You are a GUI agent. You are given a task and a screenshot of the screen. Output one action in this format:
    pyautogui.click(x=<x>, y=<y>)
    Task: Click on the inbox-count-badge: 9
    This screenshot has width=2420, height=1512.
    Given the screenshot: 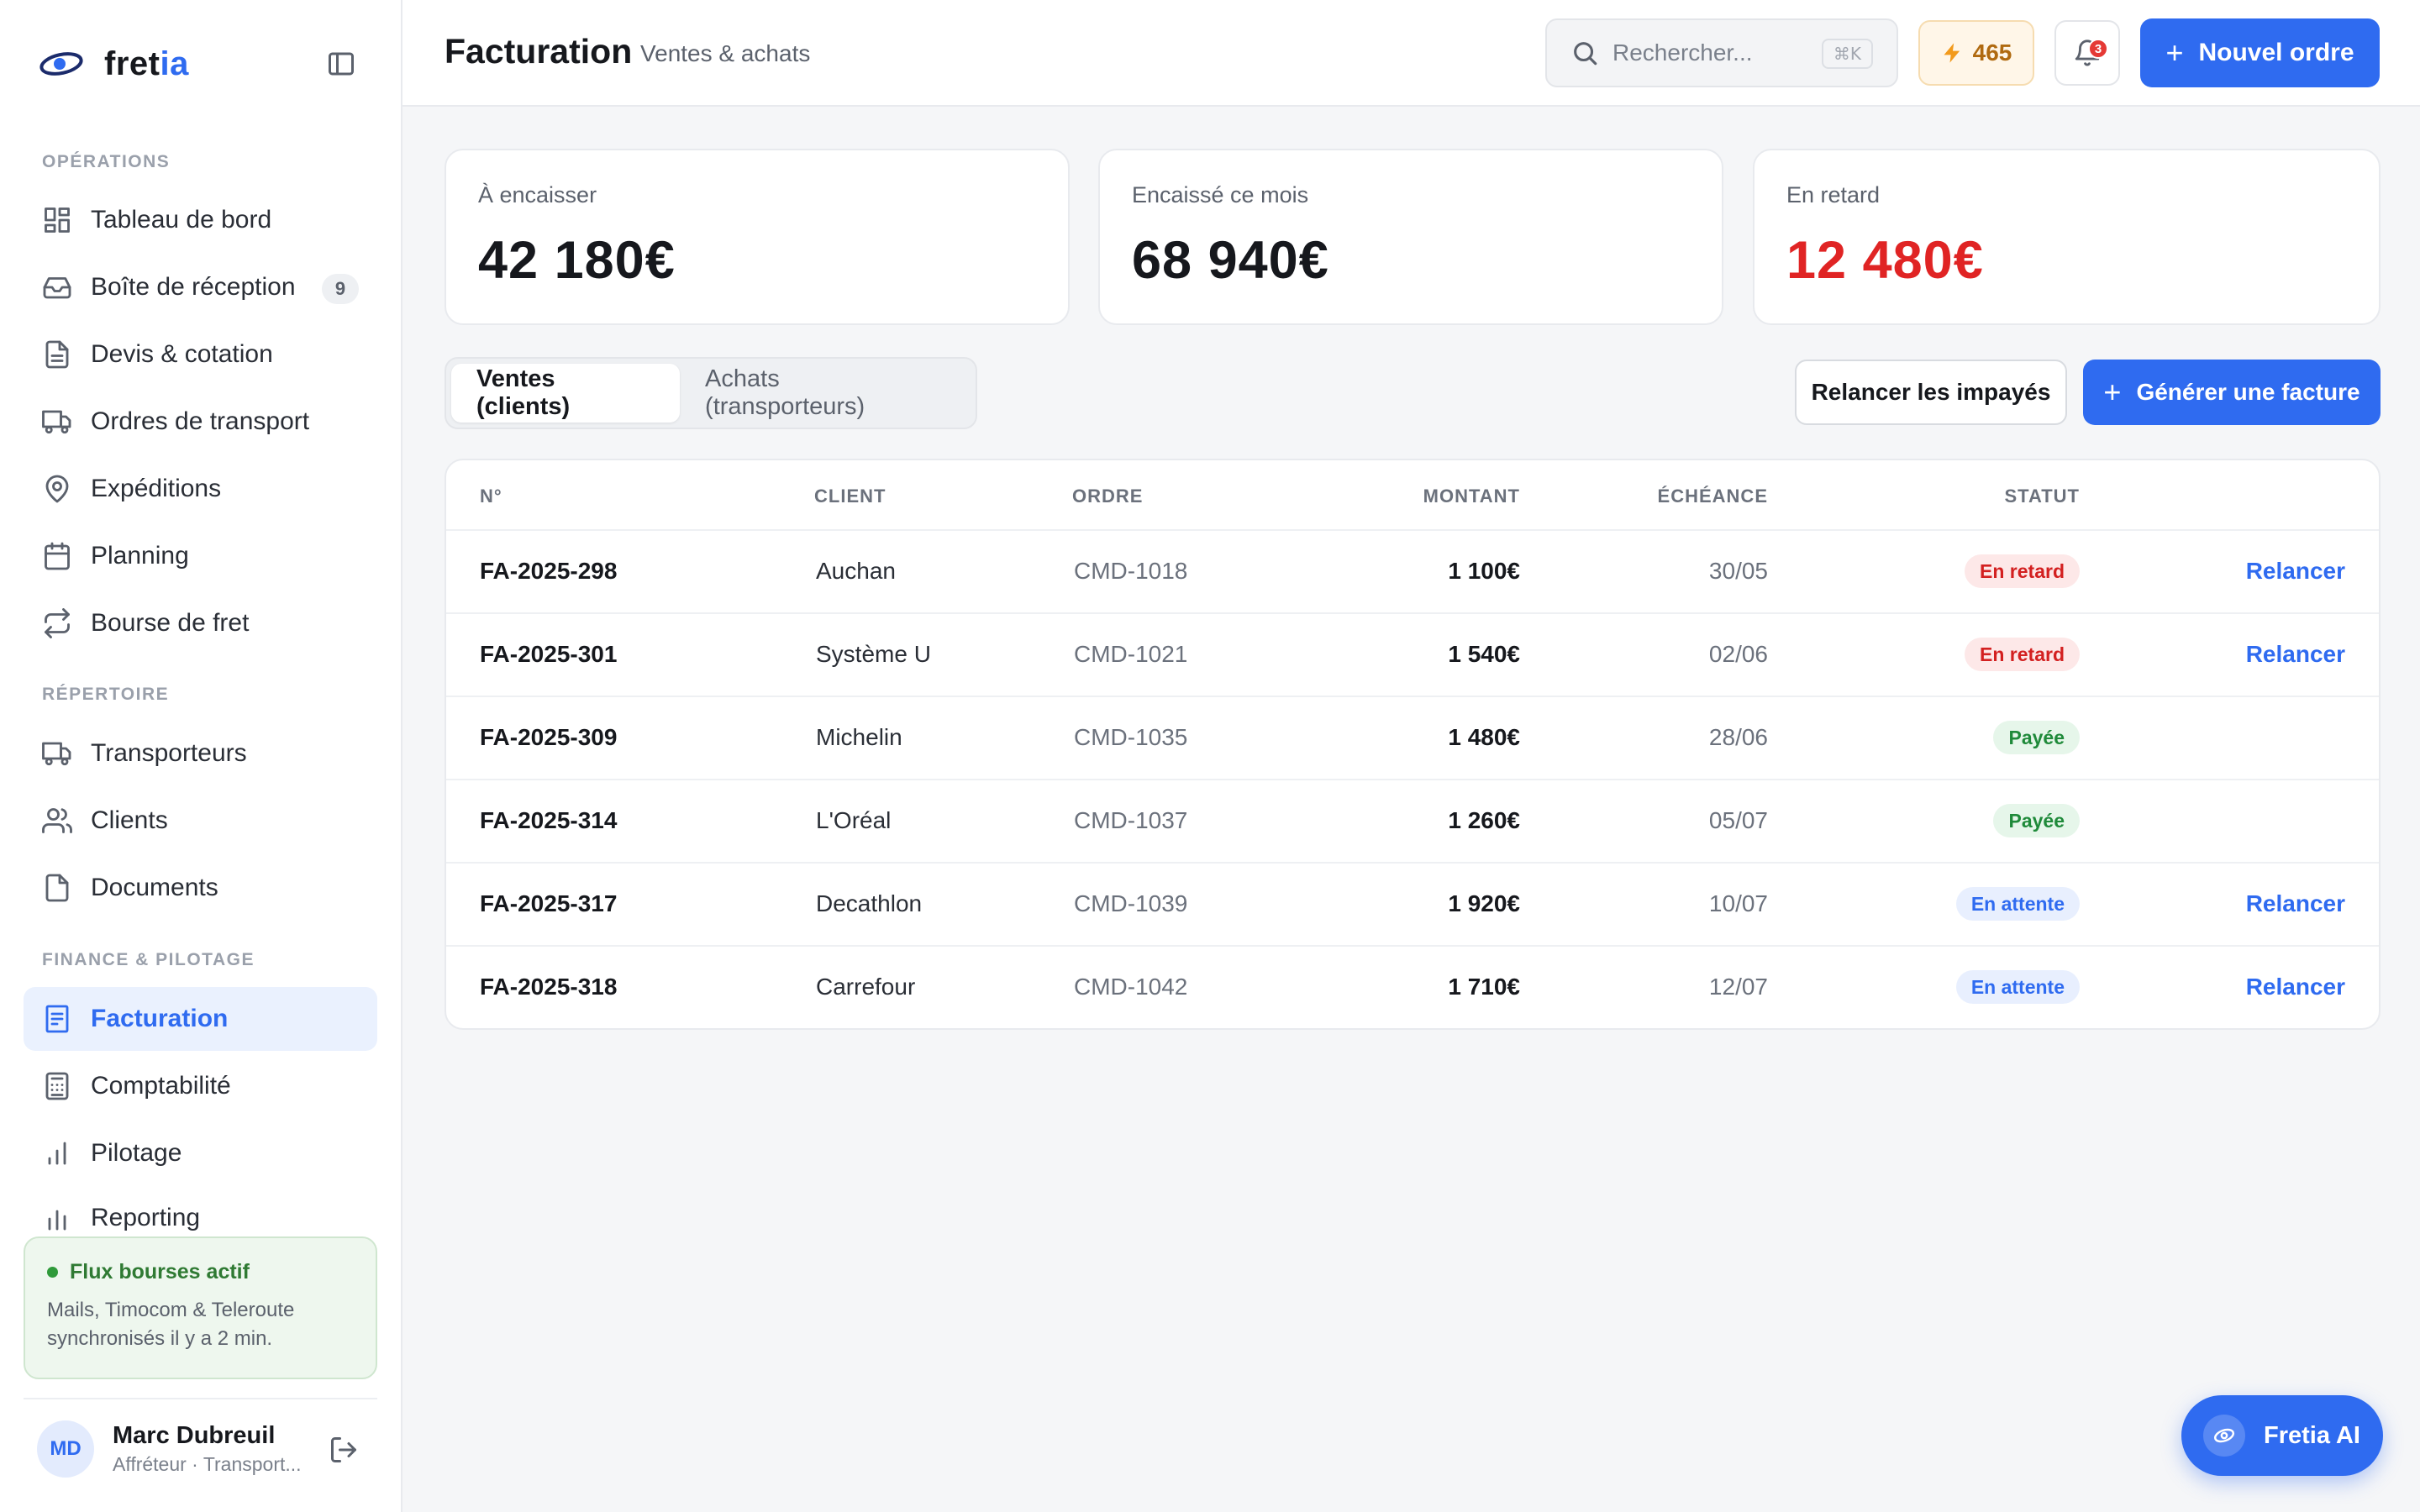 What is the action you would take?
    pyautogui.click(x=340, y=289)
    